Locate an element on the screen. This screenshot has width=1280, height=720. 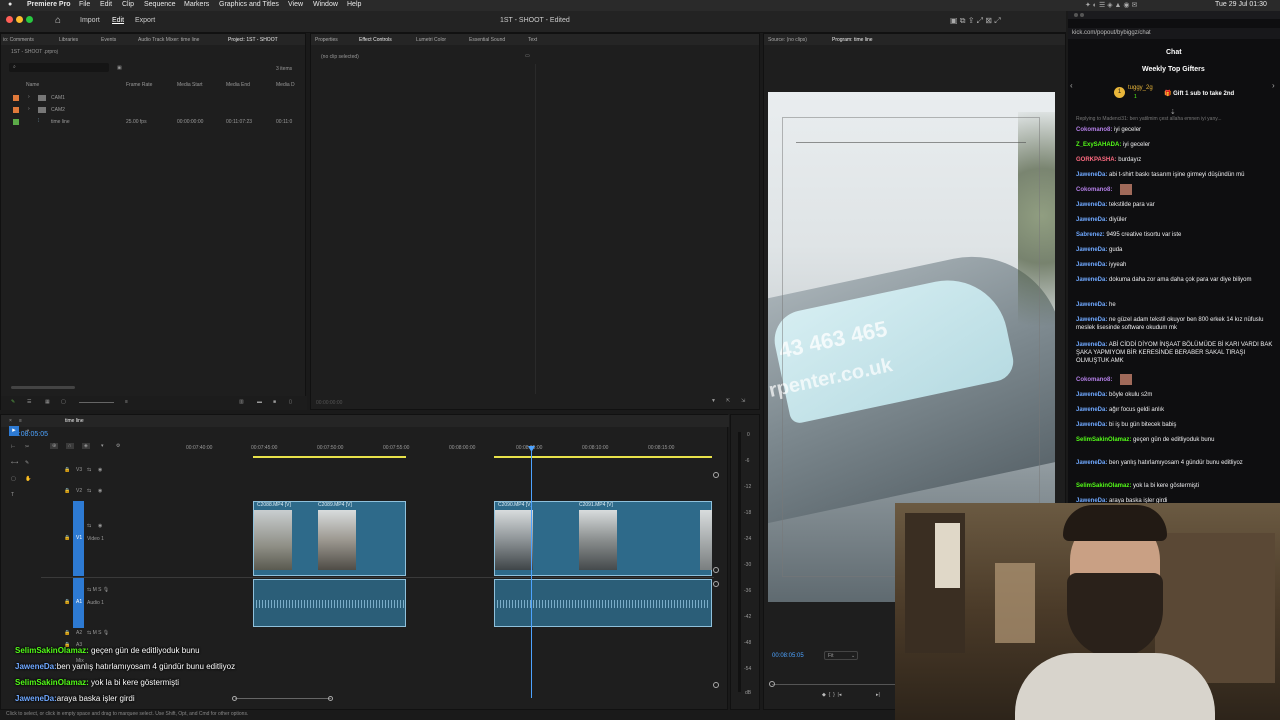
chat-message: JaweneDa: bi iş bu gün bitecek babiş is located at coordinates (1175, 425).